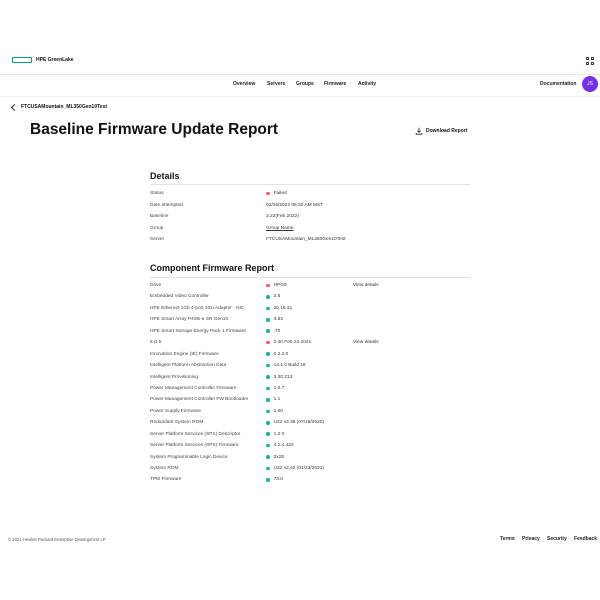  I want to click on detail-row: Server FTCUSAMountain_ML350Gen10Test, so click(310, 242).